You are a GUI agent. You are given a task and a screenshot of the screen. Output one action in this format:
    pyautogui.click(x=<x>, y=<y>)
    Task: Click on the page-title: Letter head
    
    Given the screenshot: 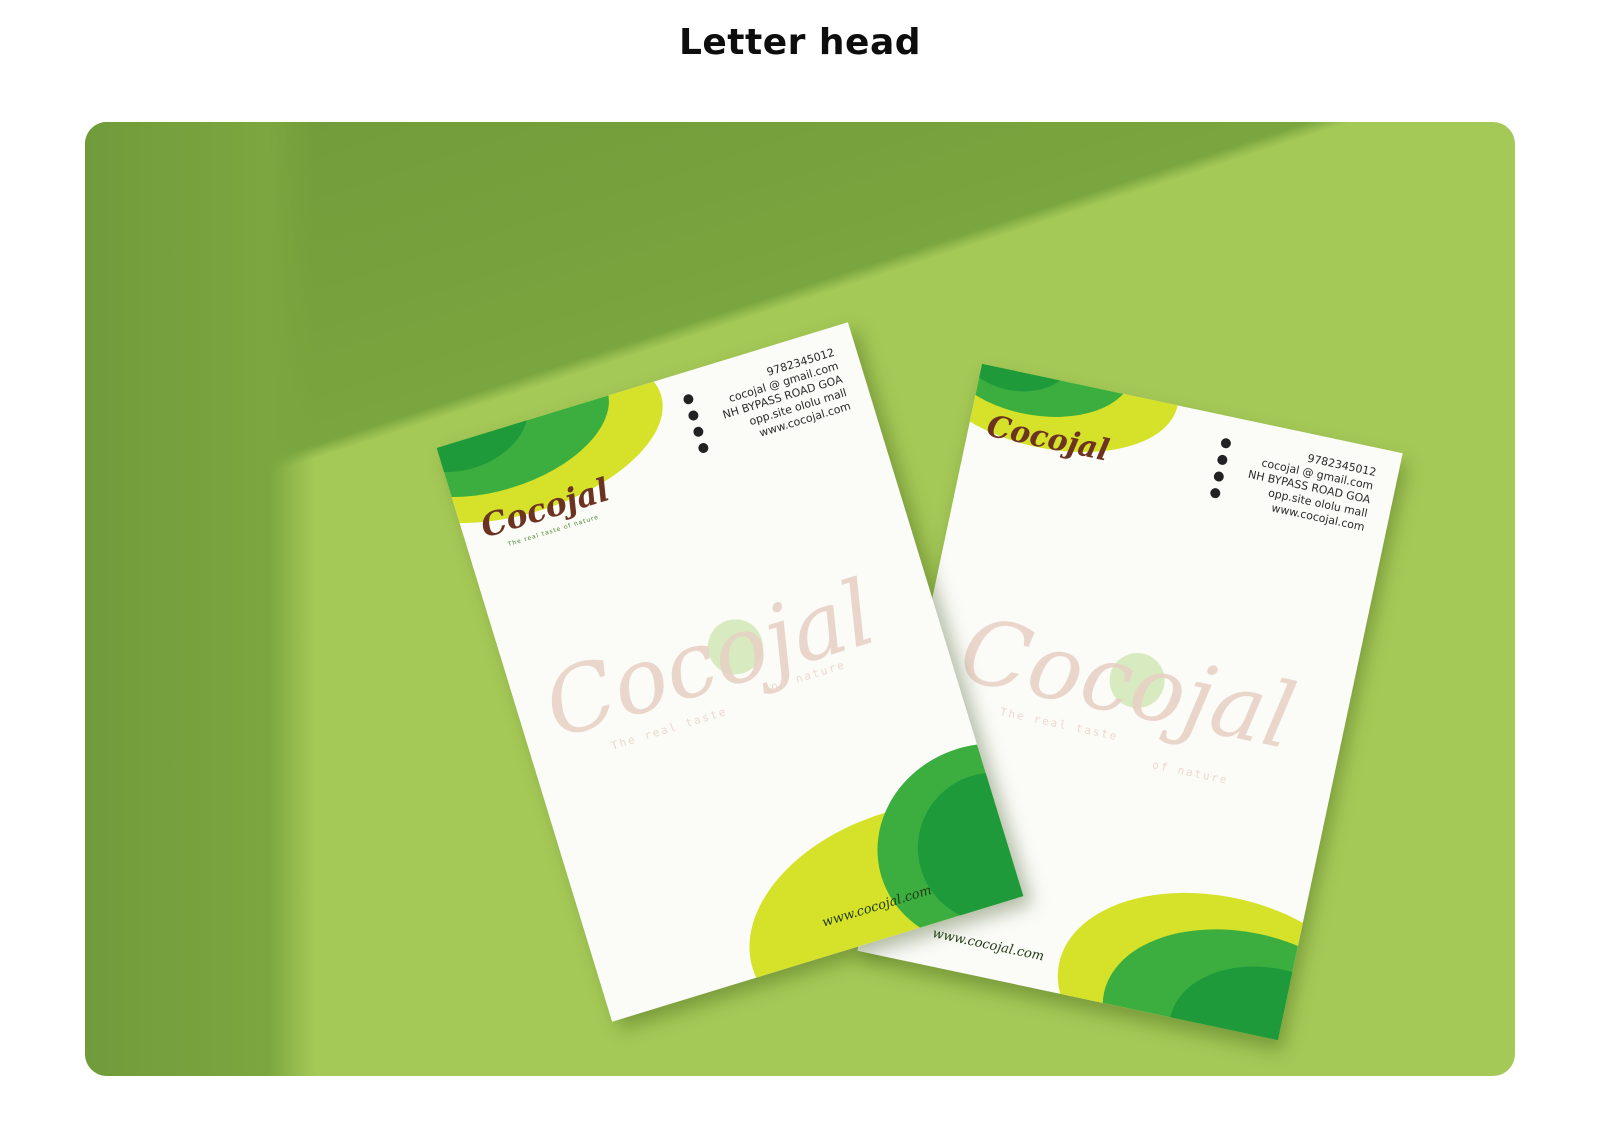 What is the action you would take?
    pyautogui.click(x=800, y=42)
    